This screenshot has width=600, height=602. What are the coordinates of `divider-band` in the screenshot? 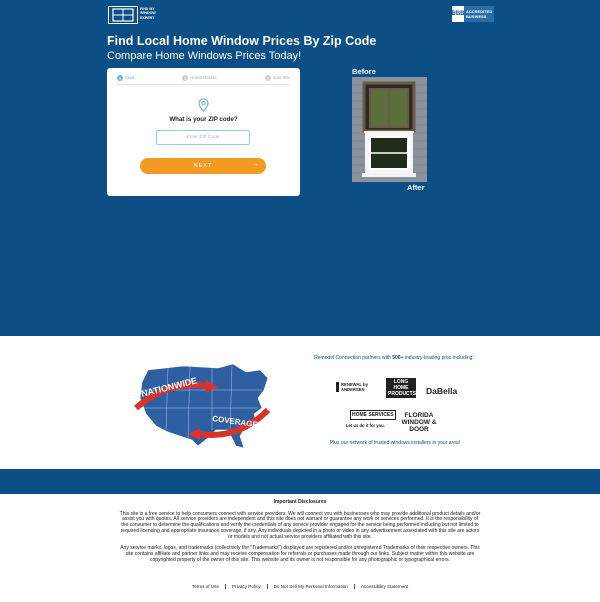 It's located at (300, 481).